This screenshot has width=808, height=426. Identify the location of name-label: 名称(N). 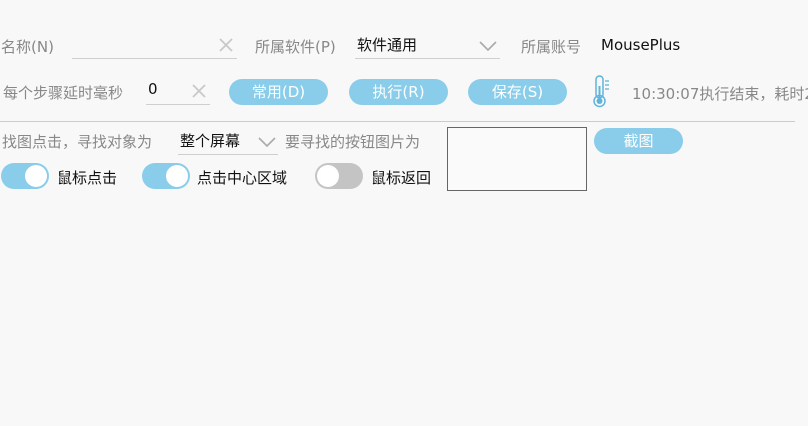
(27, 47).